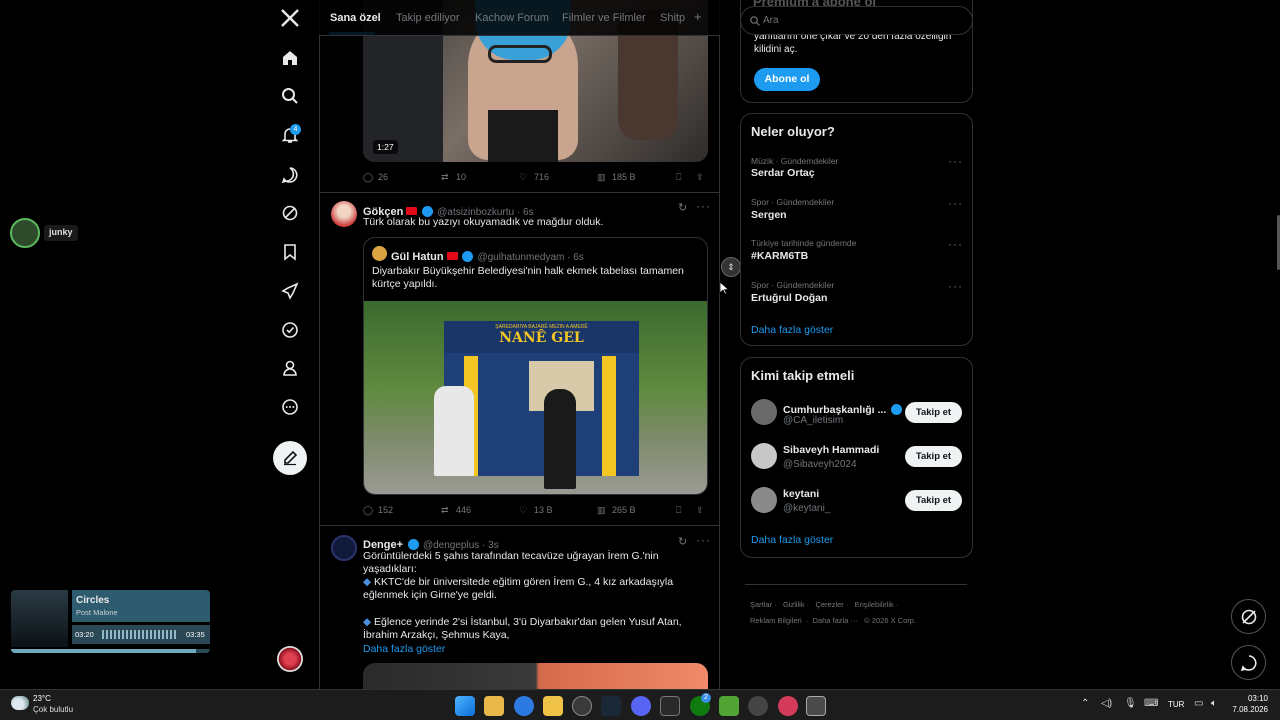 The image size is (1280, 720). What do you see at coordinates (42, 698) in the screenshot?
I see `weather-temp: 23°C` at bounding box center [42, 698].